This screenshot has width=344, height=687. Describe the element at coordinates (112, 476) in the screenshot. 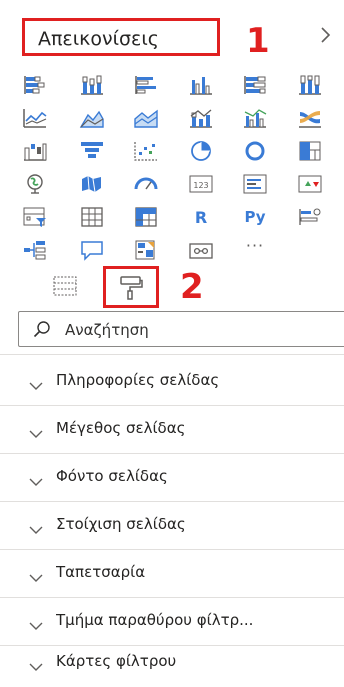

I see `section-label: Φόντο σελίδας` at that location.